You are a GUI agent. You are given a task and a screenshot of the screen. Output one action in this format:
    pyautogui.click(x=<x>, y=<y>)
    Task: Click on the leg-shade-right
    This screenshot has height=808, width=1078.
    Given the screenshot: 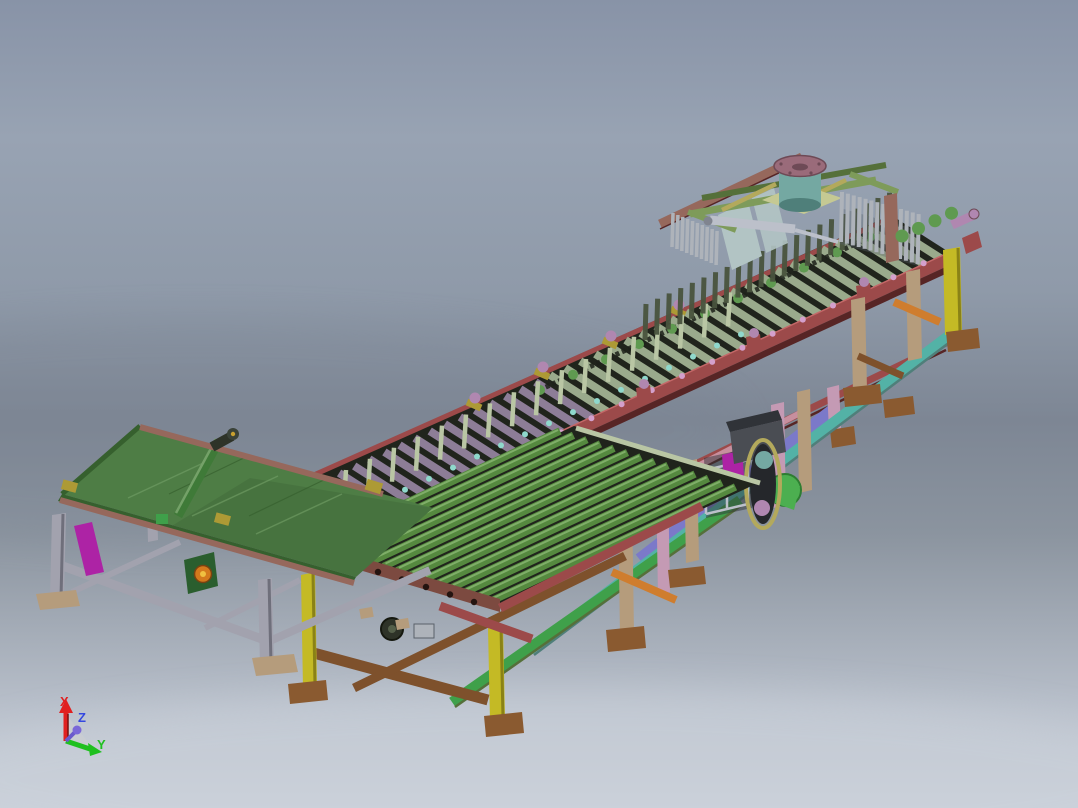 What is the action you would take?
    pyautogui.click(x=270, y=621)
    